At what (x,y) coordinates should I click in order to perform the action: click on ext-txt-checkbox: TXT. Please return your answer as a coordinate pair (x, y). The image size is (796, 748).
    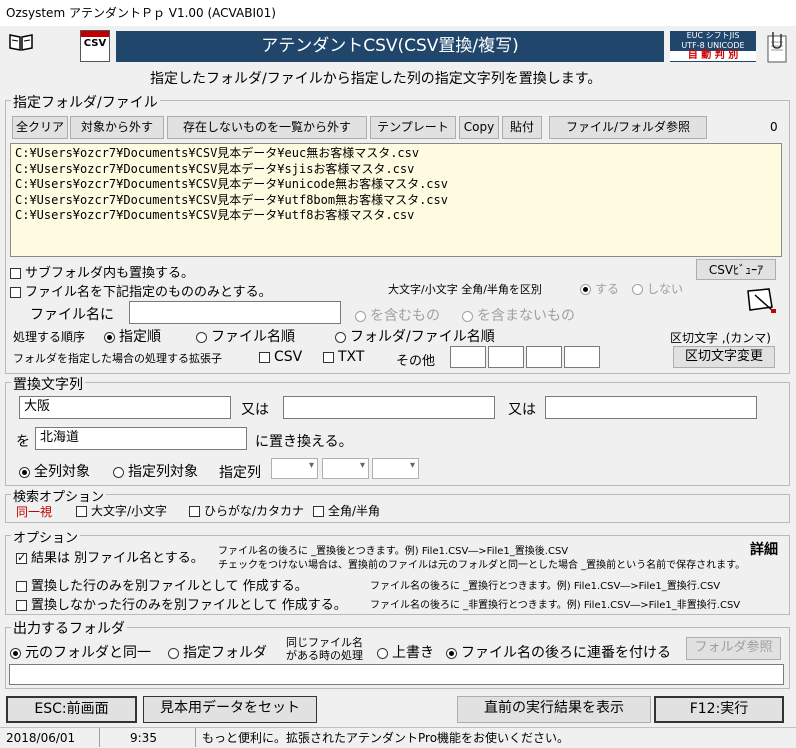
    Looking at the image, I should click on (343, 357).